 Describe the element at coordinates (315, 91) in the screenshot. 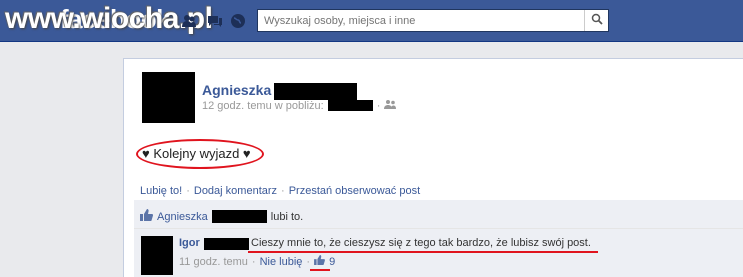

I see `redacted-surname` at that location.